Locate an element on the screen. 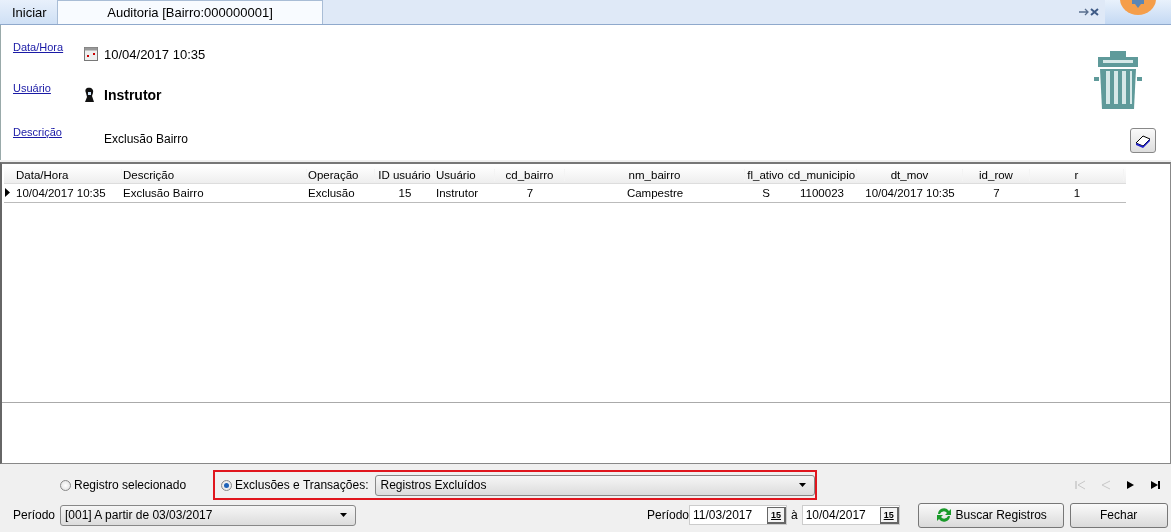 This screenshot has width=1171, height=532. column-header: Descrição is located at coordinates (214, 174).